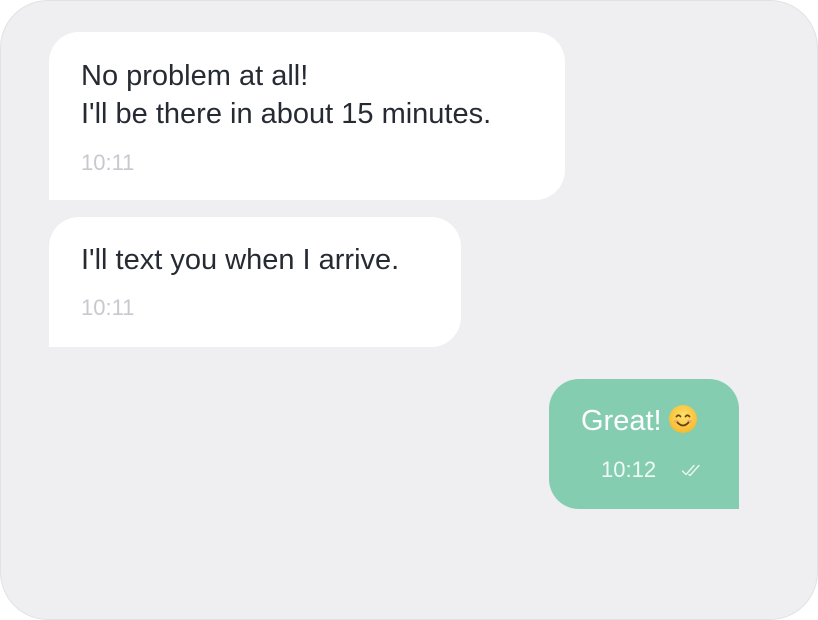 The image size is (818, 620). Describe the element at coordinates (683, 419) in the screenshot. I see `smiling-face-icon` at that location.